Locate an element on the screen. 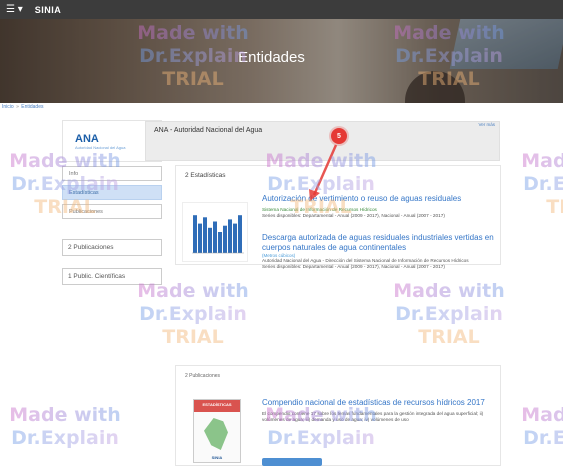  menu-icon: ☰ ▾ is located at coordinates (14, 9).